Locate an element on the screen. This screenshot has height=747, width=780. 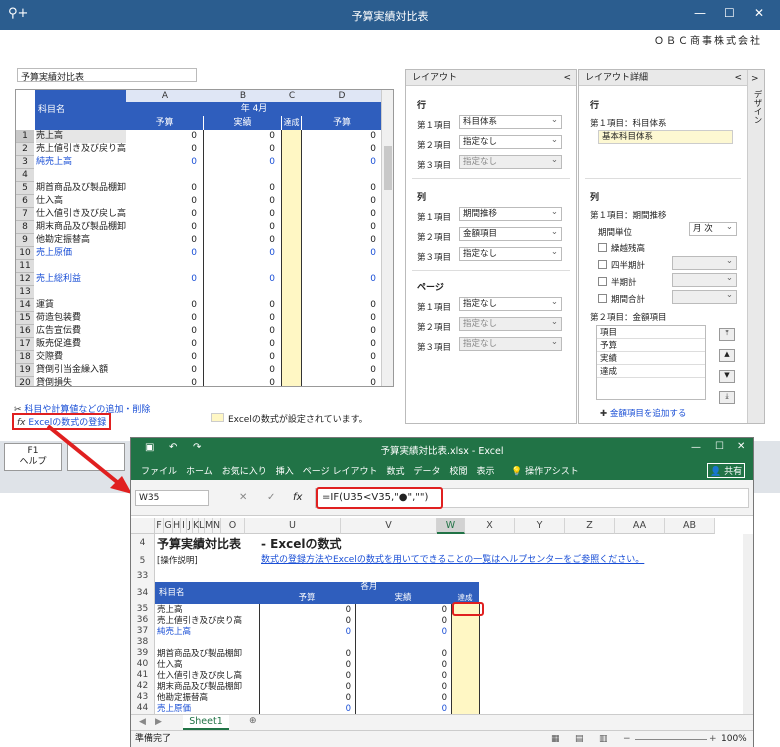
excel-account-cell: 売上値引き及び戻り高 is located at coordinates (199, 621).